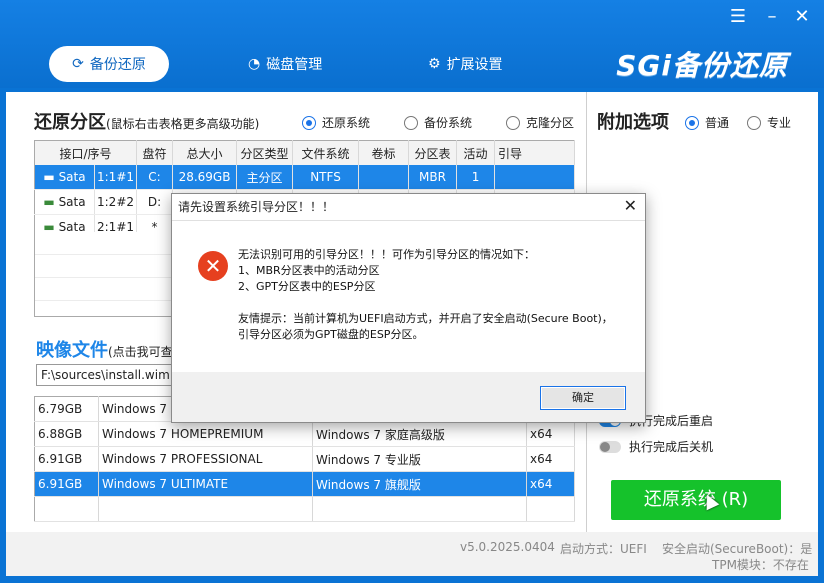 This screenshot has width=824, height=583. Describe the element at coordinates (507, 547) in the screenshot. I see `version-label: v5.0.2025.0404` at that location.